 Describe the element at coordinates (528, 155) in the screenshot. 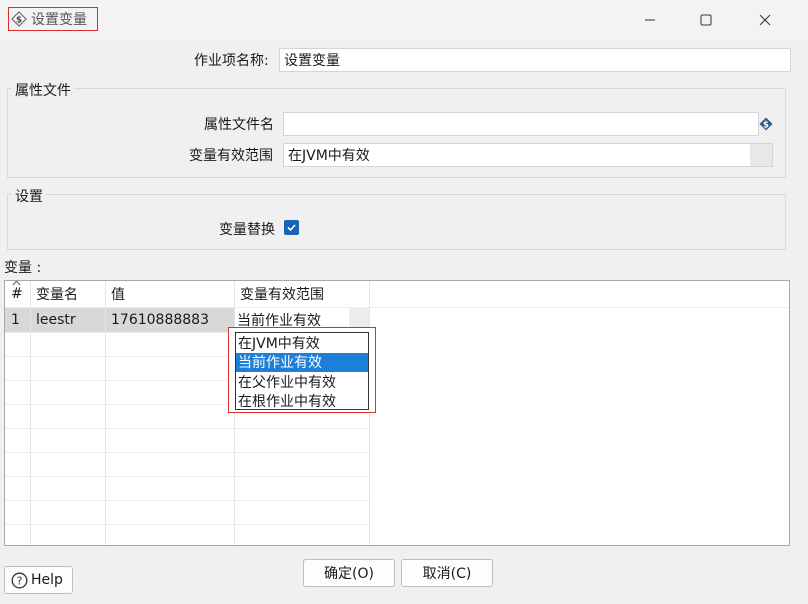

I see `variable-scope-select: 在JVM中有效` at that location.